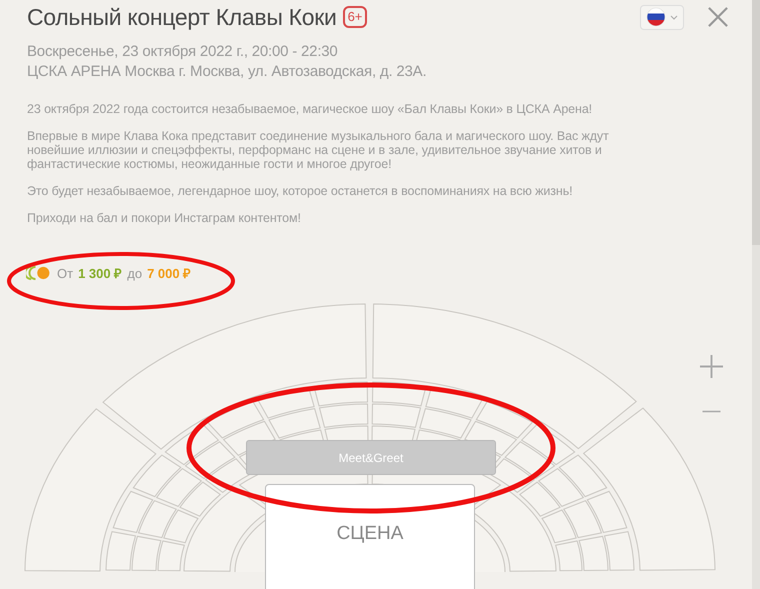 This screenshot has width=760, height=589. What do you see at coordinates (39, 273) in the screenshot?
I see `coins-icon` at bounding box center [39, 273].